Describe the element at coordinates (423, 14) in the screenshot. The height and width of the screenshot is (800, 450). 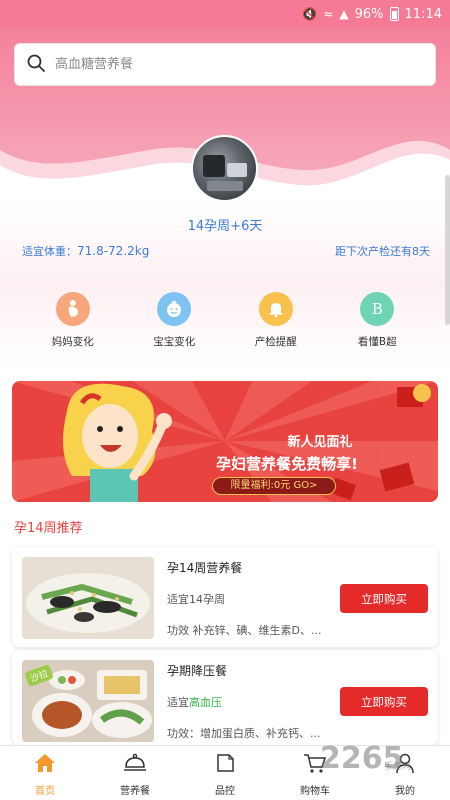
I see `clock: 11:14` at that location.